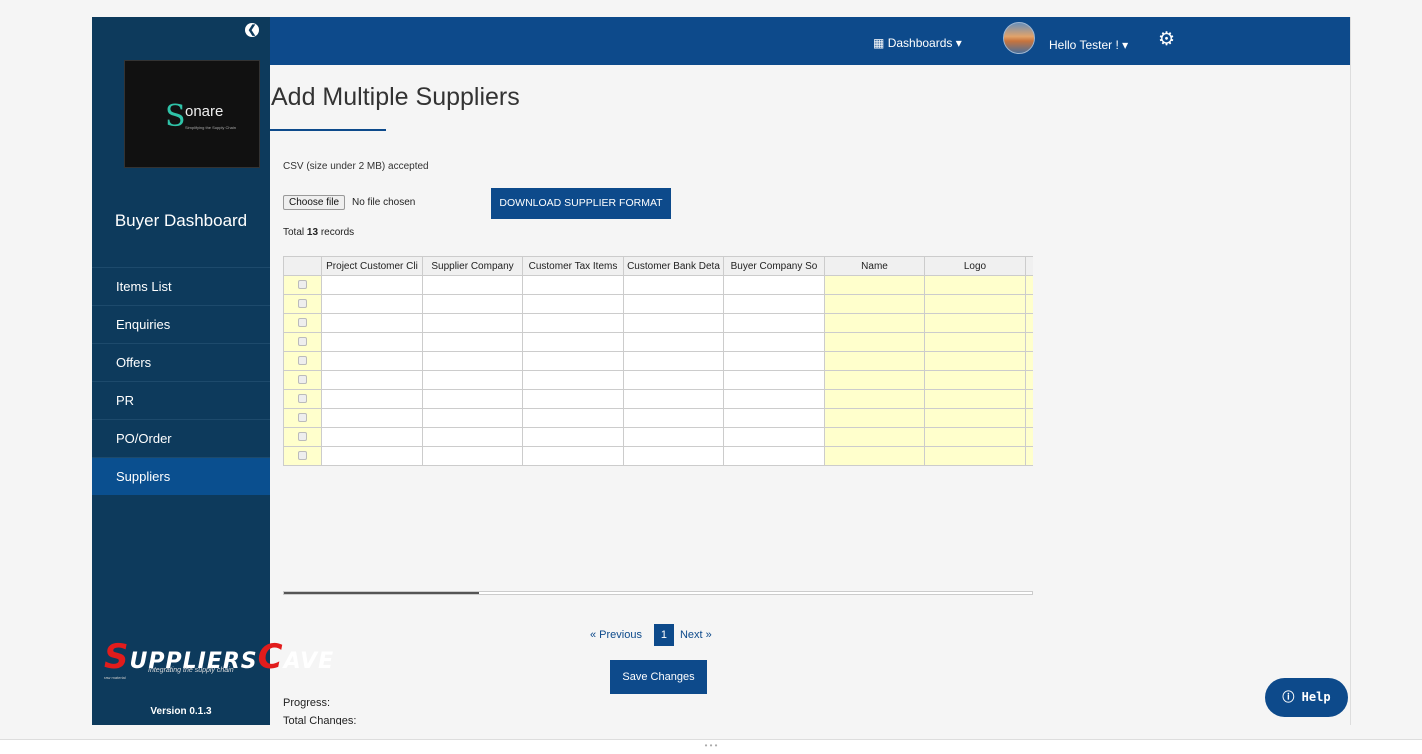 The image size is (1422, 754). What do you see at coordinates (696, 635) in the screenshot?
I see `next-page-link: Next »` at bounding box center [696, 635].